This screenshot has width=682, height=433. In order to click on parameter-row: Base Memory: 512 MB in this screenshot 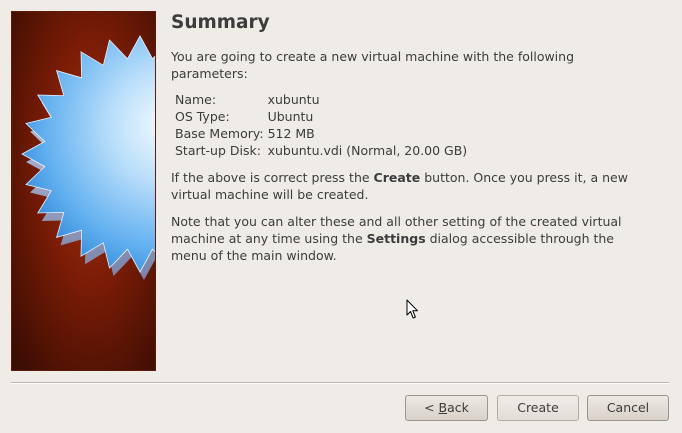, I will do `click(321, 133)`.